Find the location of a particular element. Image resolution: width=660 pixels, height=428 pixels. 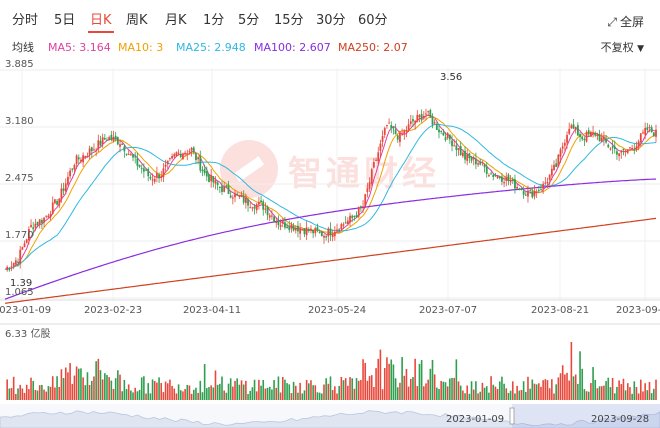

tab-30min: 30分 is located at coordinates (331, 21).